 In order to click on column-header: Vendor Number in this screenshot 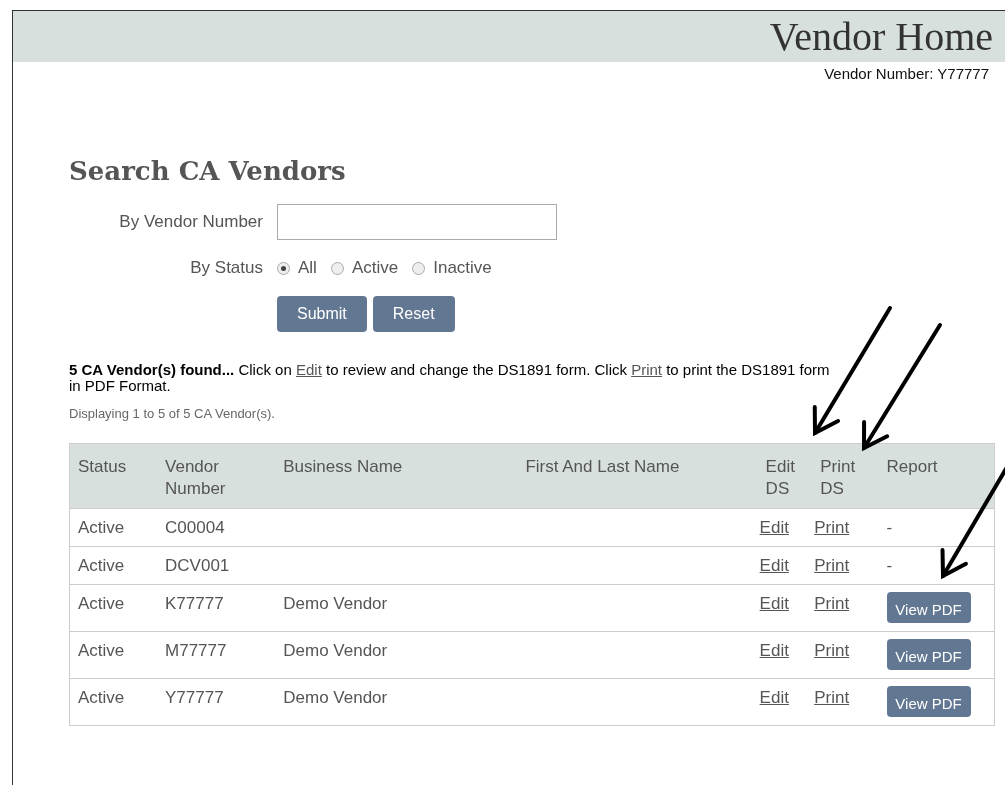, I will do `click(216, 476)`.